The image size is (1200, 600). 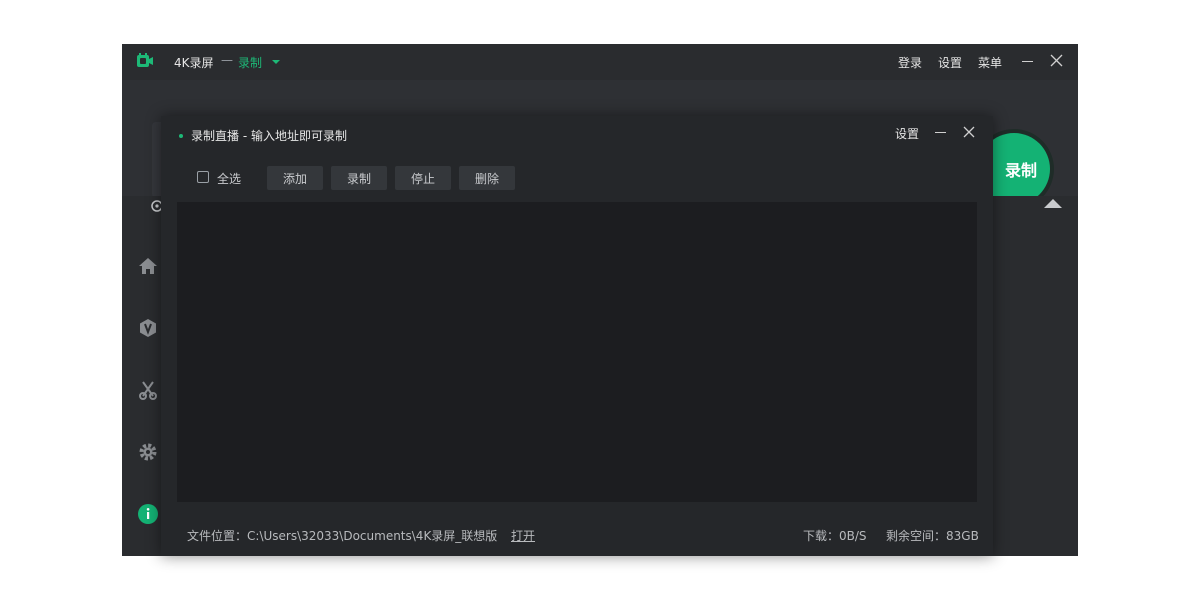 I want to click on dialog-settings-link: 设置, so click(x=907, y=133).